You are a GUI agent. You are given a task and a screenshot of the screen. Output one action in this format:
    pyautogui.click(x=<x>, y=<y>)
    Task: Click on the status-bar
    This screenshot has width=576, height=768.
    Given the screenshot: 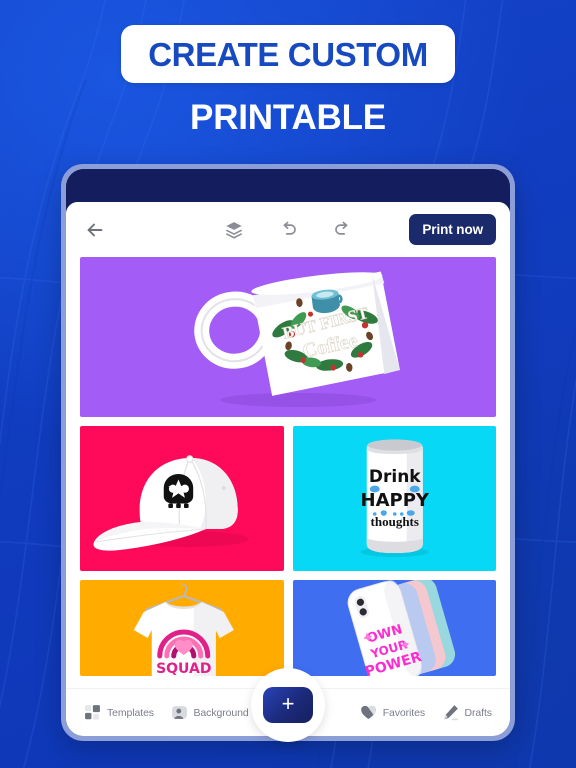 What is the action you would take?
    pyautogui.click(x=288, y=185)
    